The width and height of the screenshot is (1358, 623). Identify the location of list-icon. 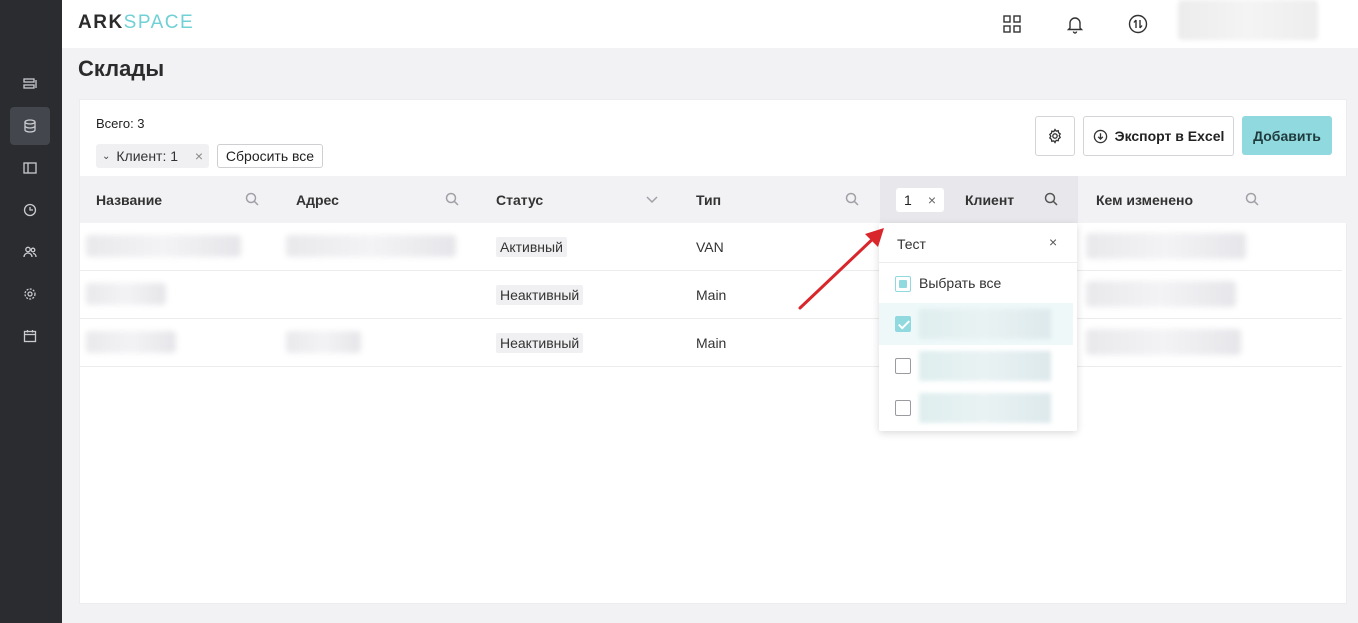
(30, 83).